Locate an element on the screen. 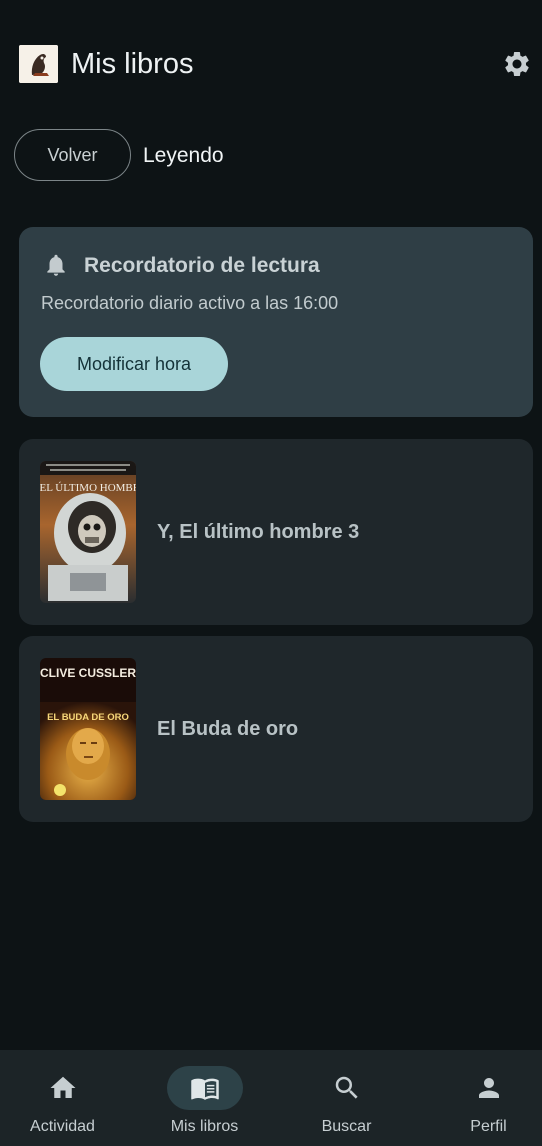  bottom-navigation-bar: Actividad Mis libros Buscar Perfil is located at coordinates (271, 1098).